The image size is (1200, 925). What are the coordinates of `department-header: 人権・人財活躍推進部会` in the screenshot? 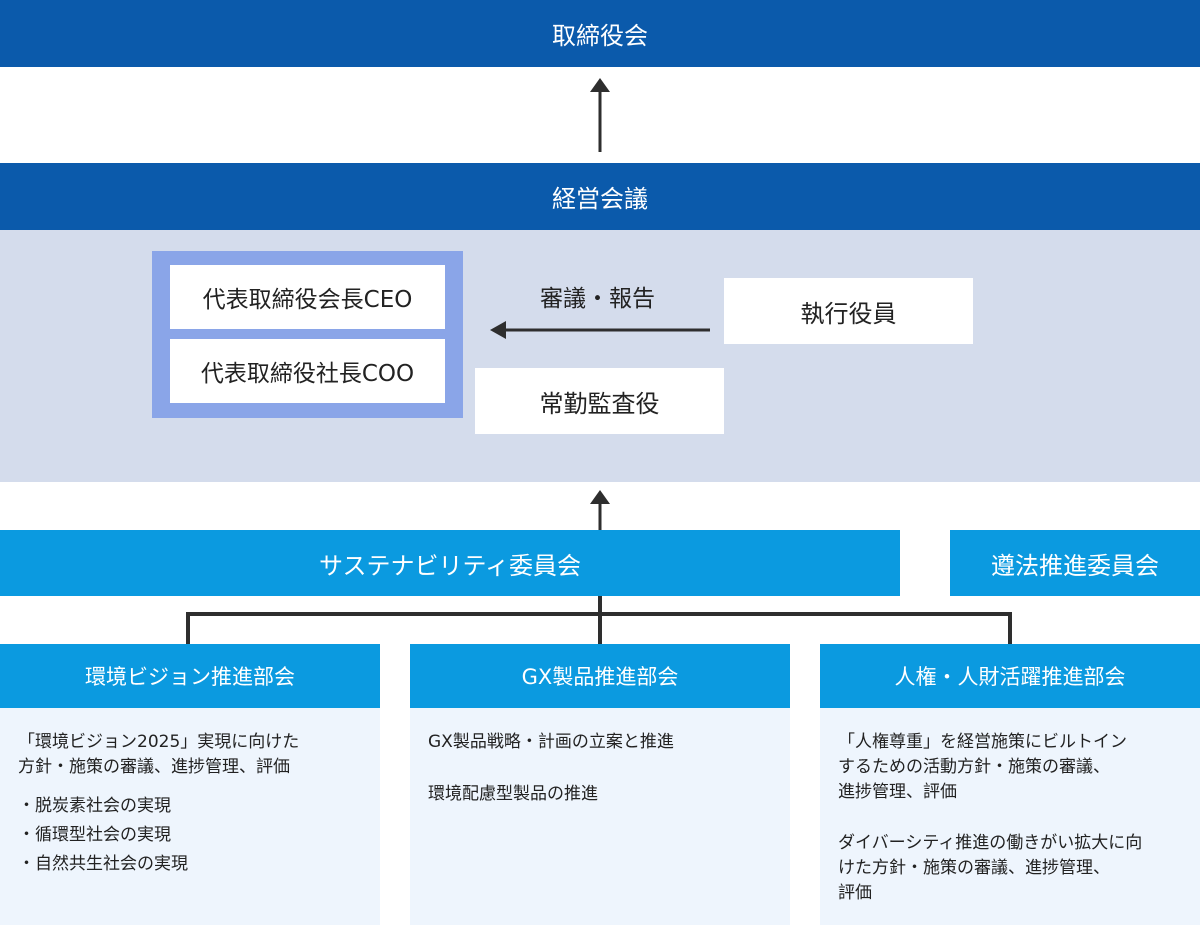 It's located at (1010, 676).